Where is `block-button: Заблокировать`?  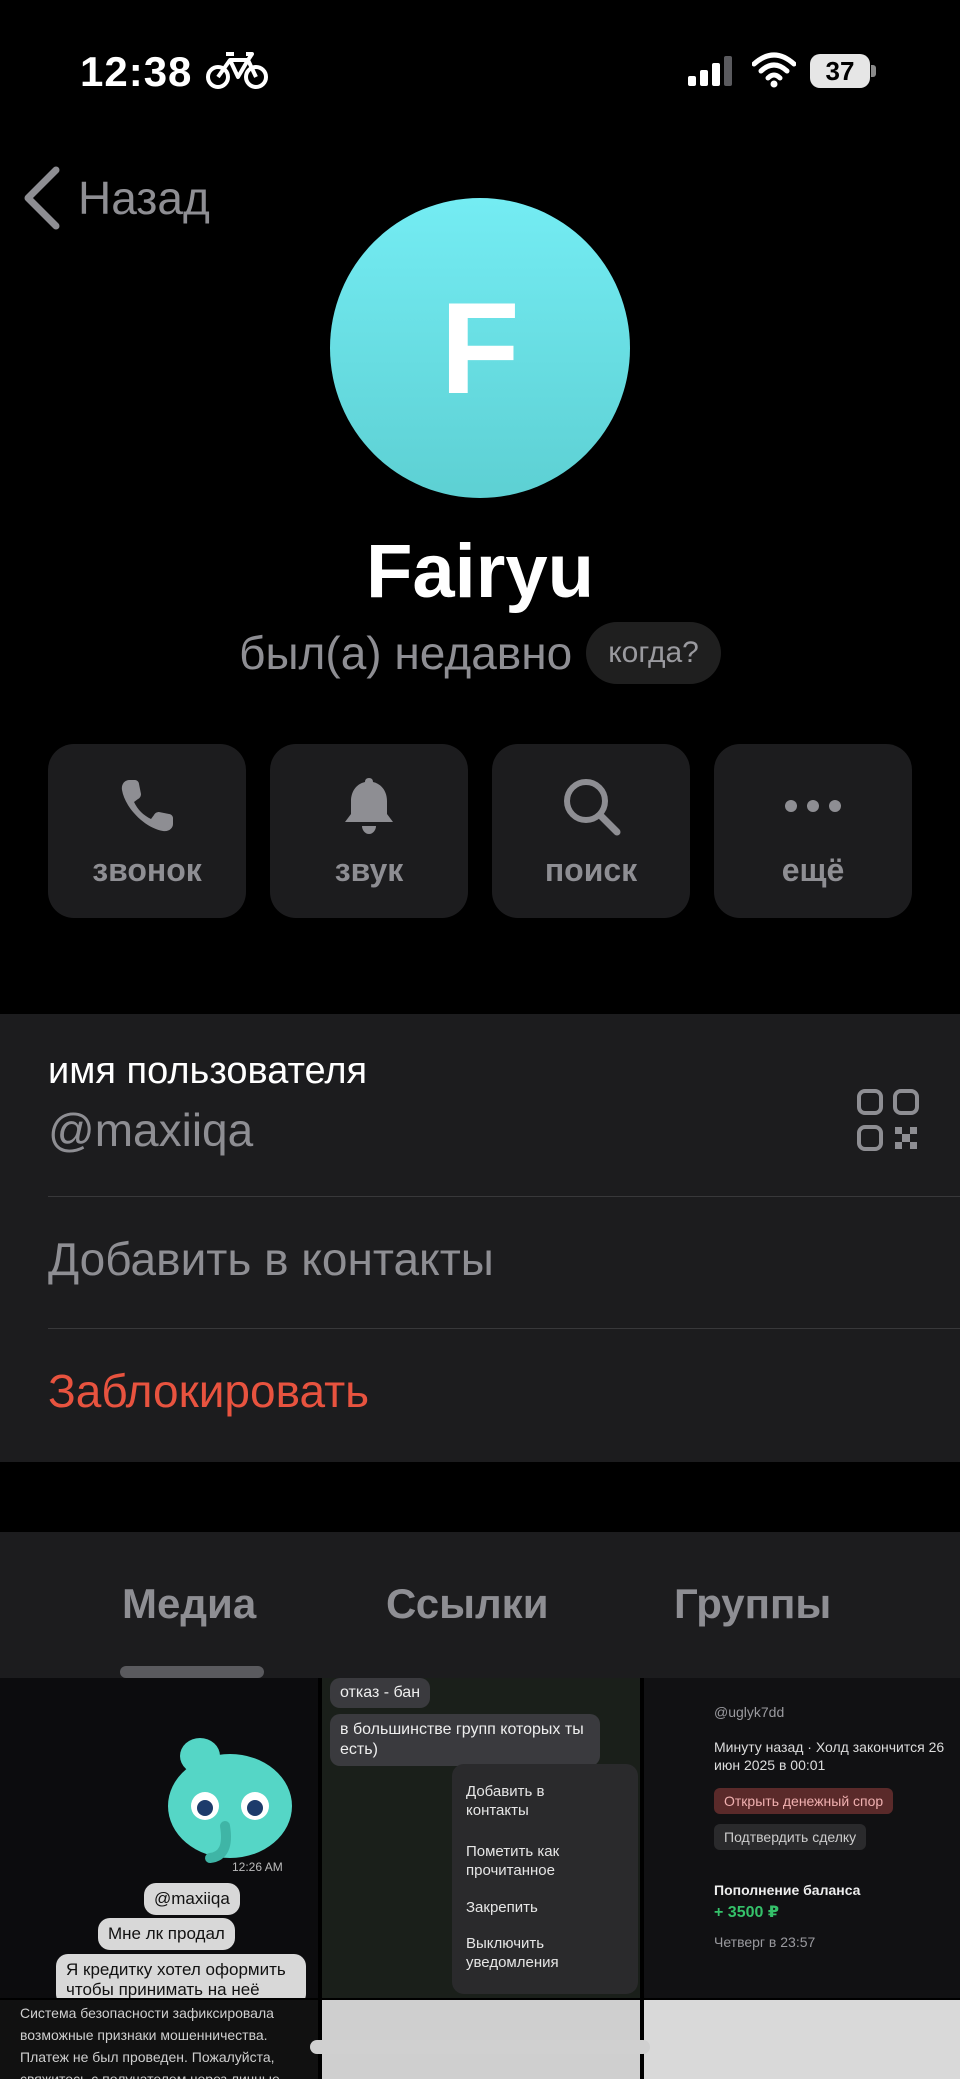 block-button: Заблокировать is located at coordinates (504, 1391).